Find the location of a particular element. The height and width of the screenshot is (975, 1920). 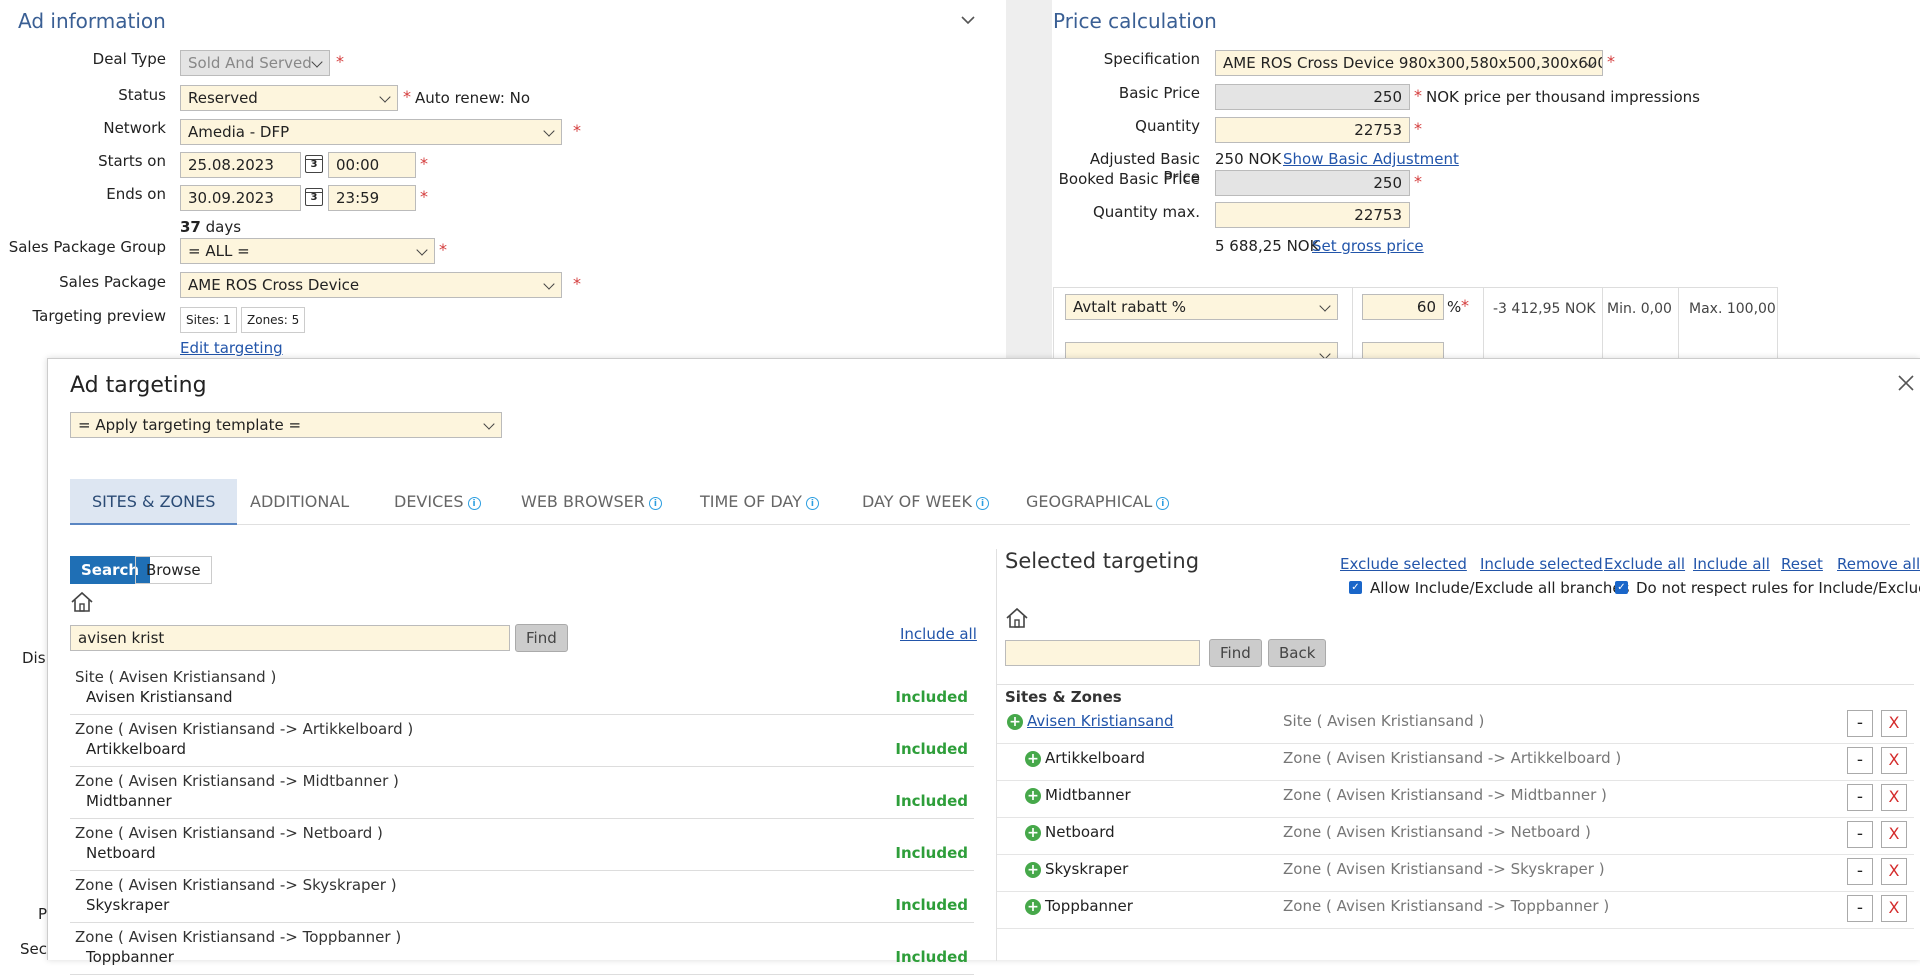

search-input: avisen krist is located at coordinates (290, 638).